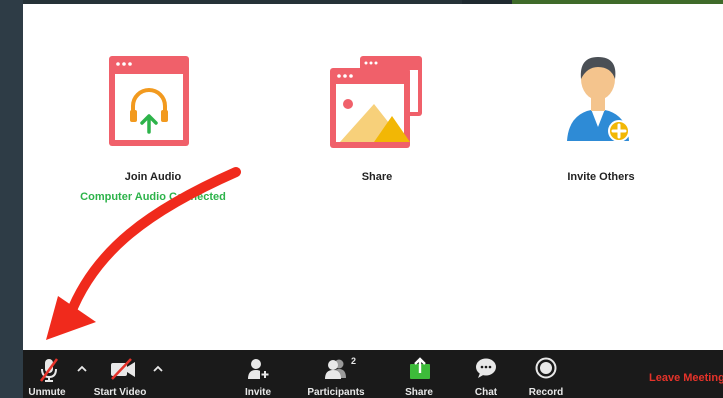  I want to click on video-options-chevron-up-icon, so click(158, 369).